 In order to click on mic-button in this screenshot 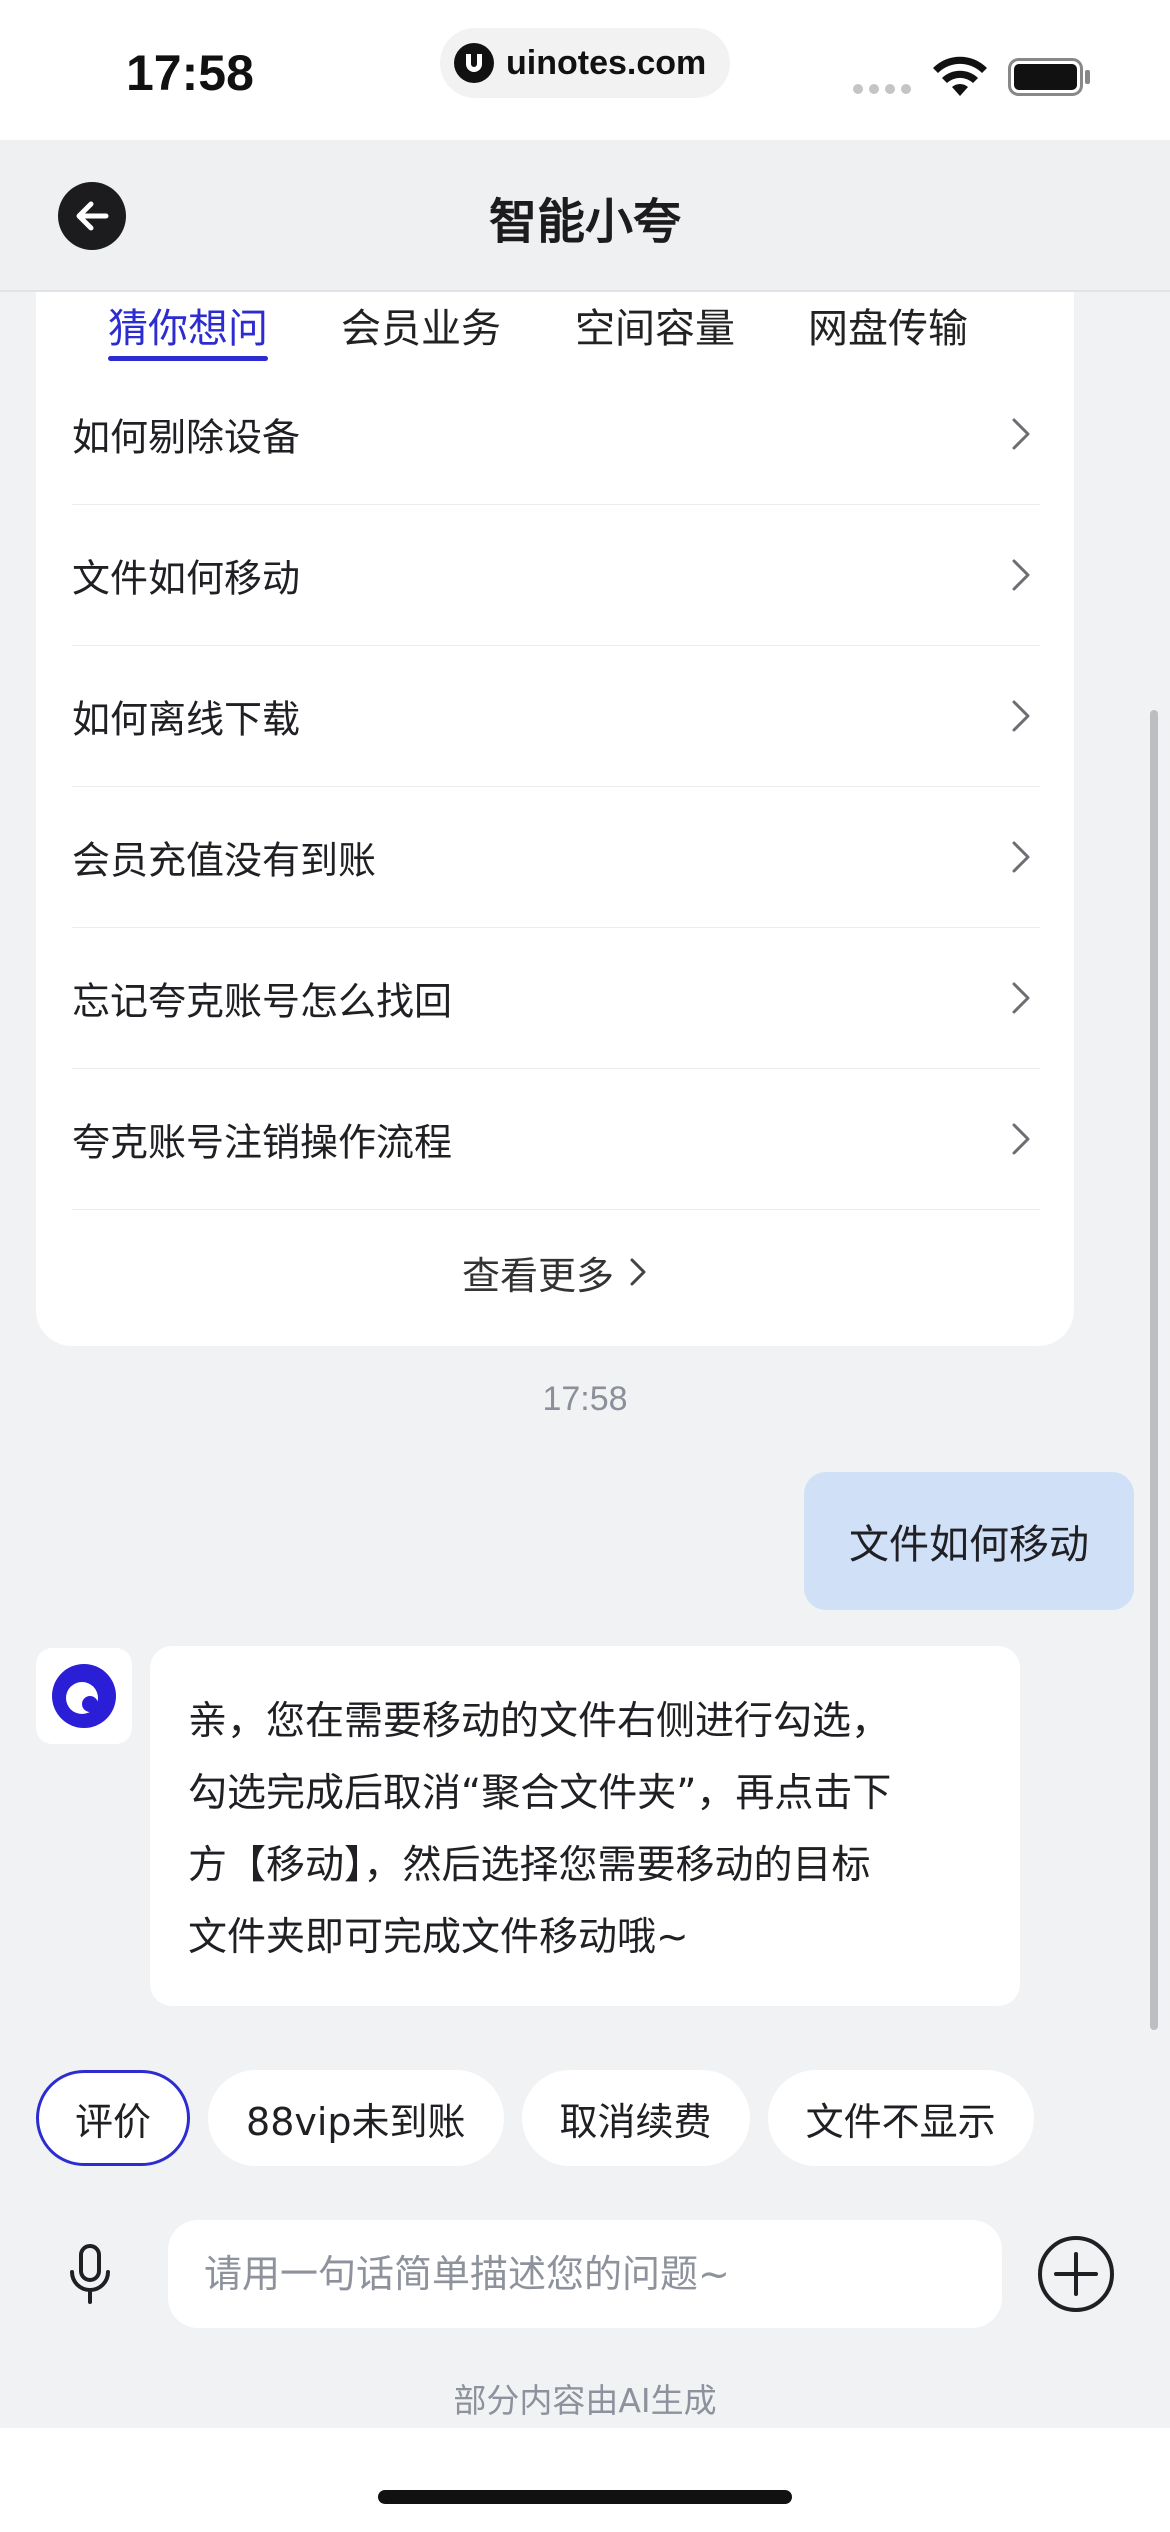, I will do `click(90, 2276)`.